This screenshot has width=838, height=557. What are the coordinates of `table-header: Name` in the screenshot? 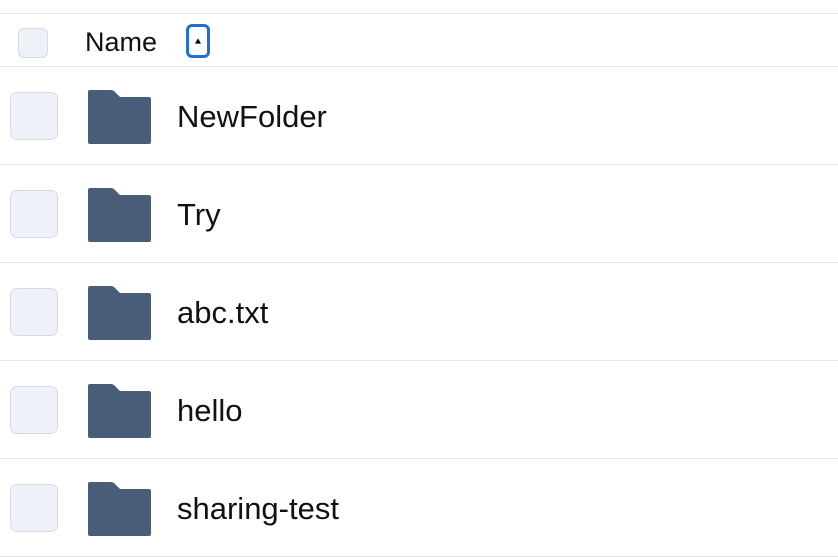 It's located at (419, 40).